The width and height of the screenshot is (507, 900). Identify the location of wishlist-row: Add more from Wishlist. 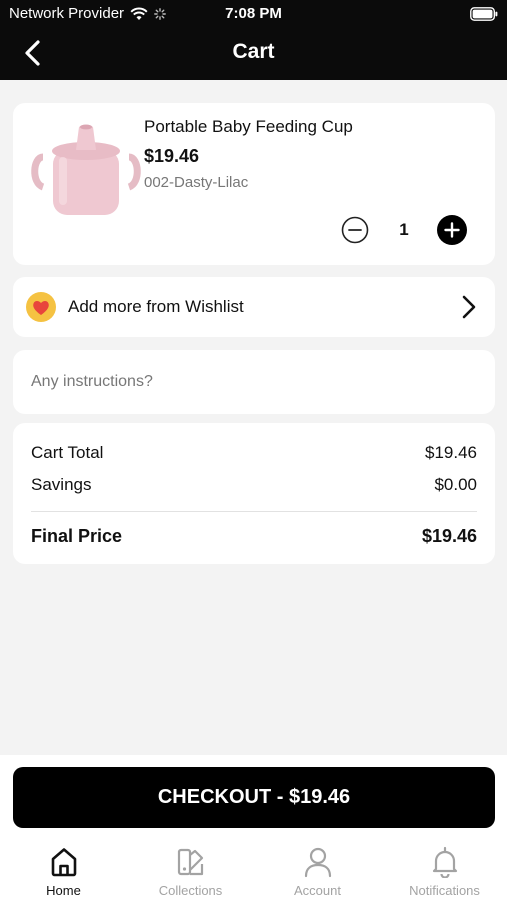
(254, 307).